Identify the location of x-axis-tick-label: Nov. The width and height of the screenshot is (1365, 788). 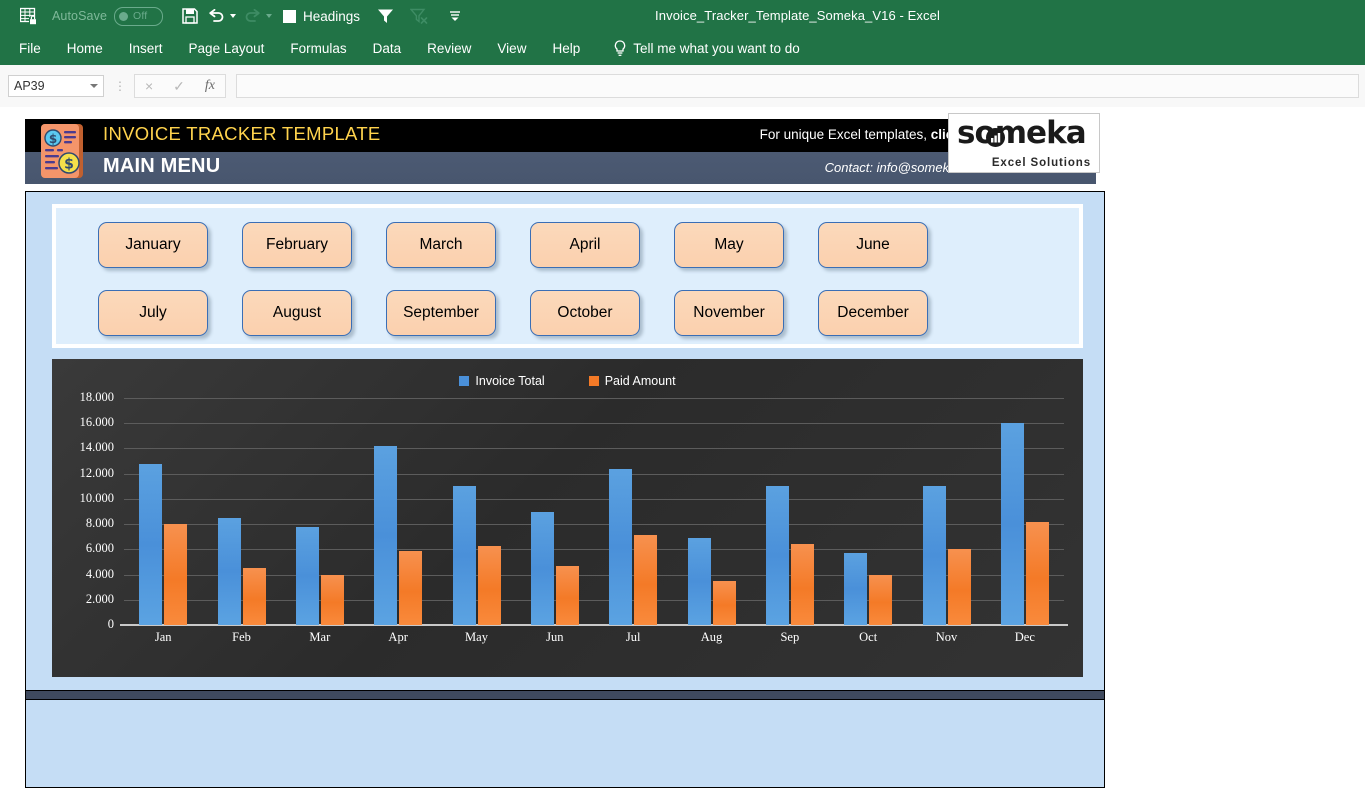
(946, 637).